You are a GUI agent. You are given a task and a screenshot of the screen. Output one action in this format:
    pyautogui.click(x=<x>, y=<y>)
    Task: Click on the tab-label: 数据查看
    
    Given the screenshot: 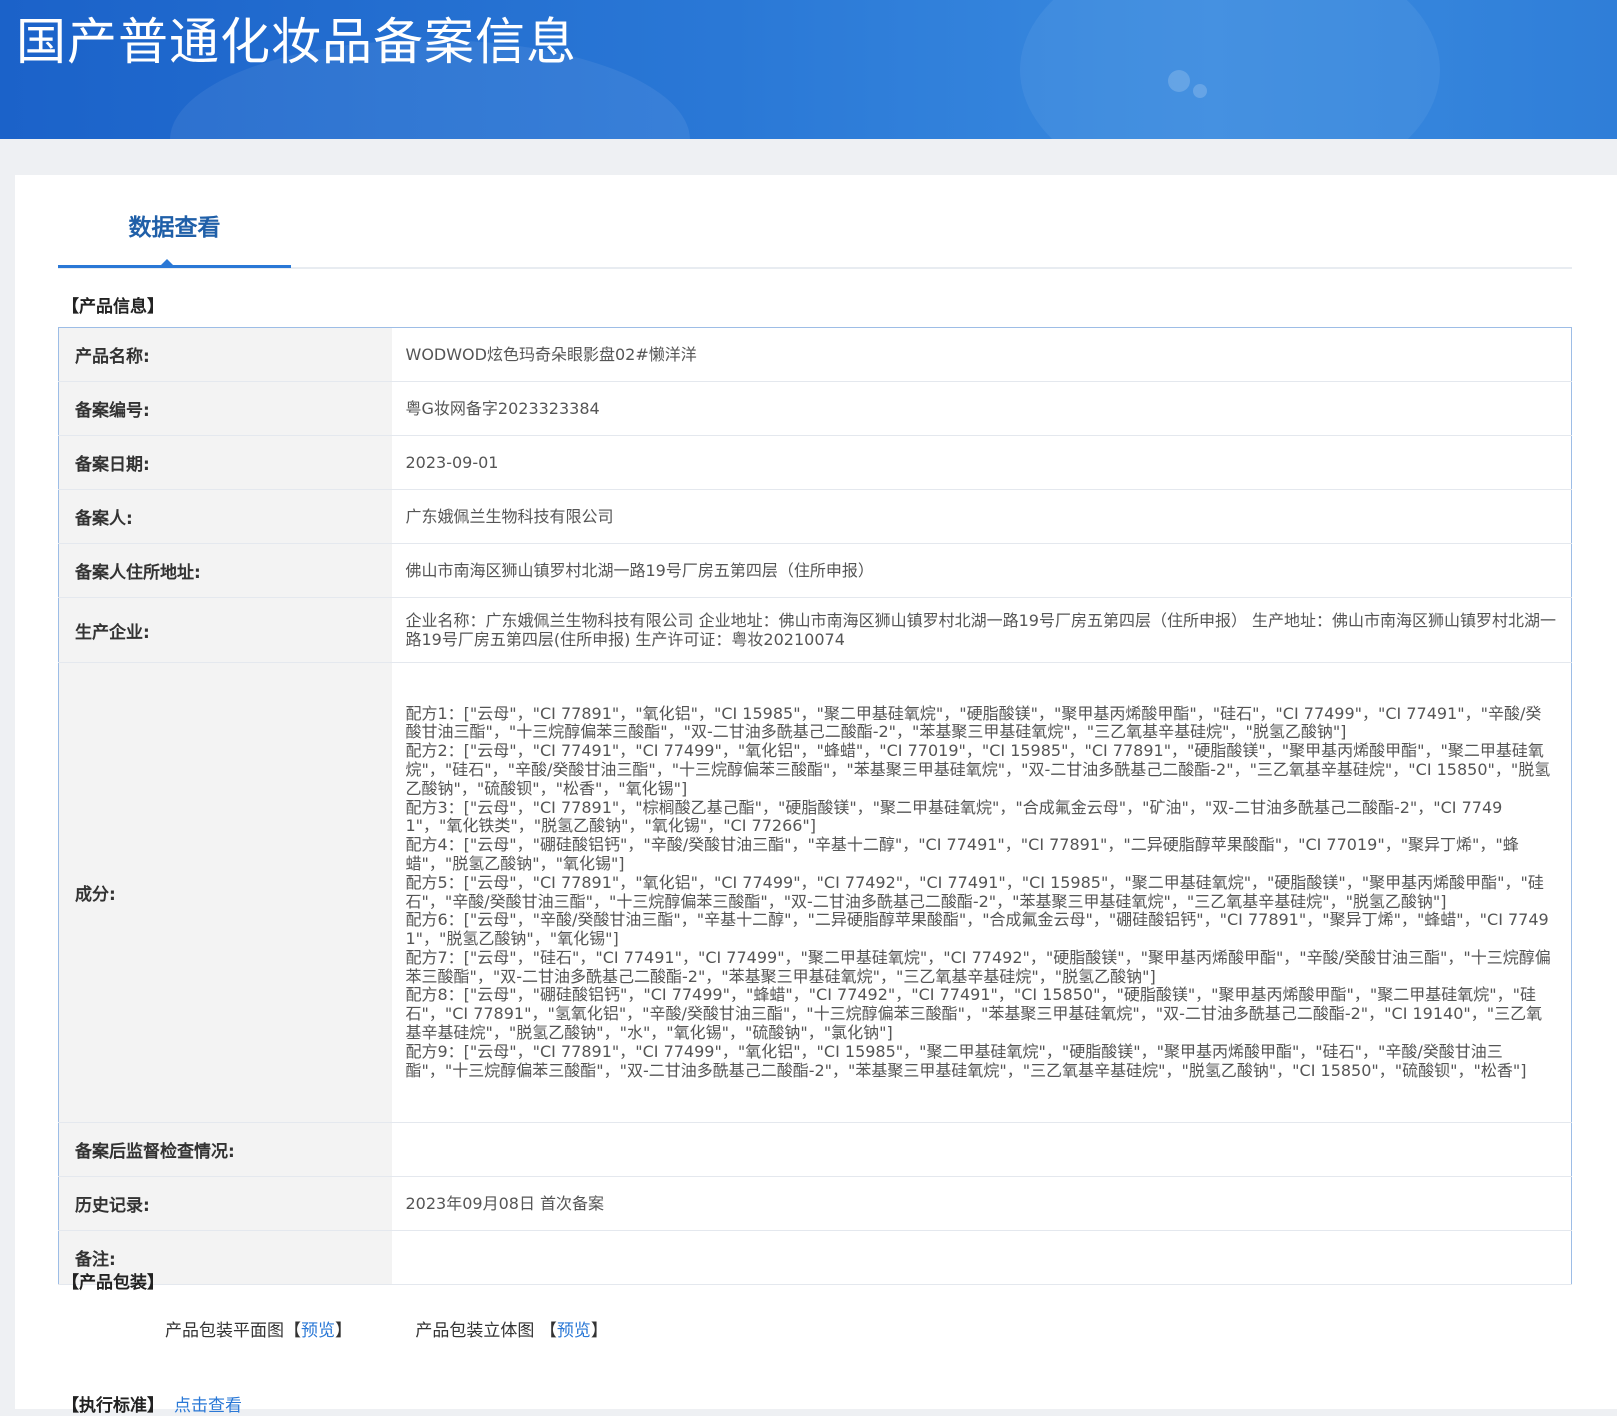 What is the action you would take?
    pyautogui.click(x=174, y=228)
    